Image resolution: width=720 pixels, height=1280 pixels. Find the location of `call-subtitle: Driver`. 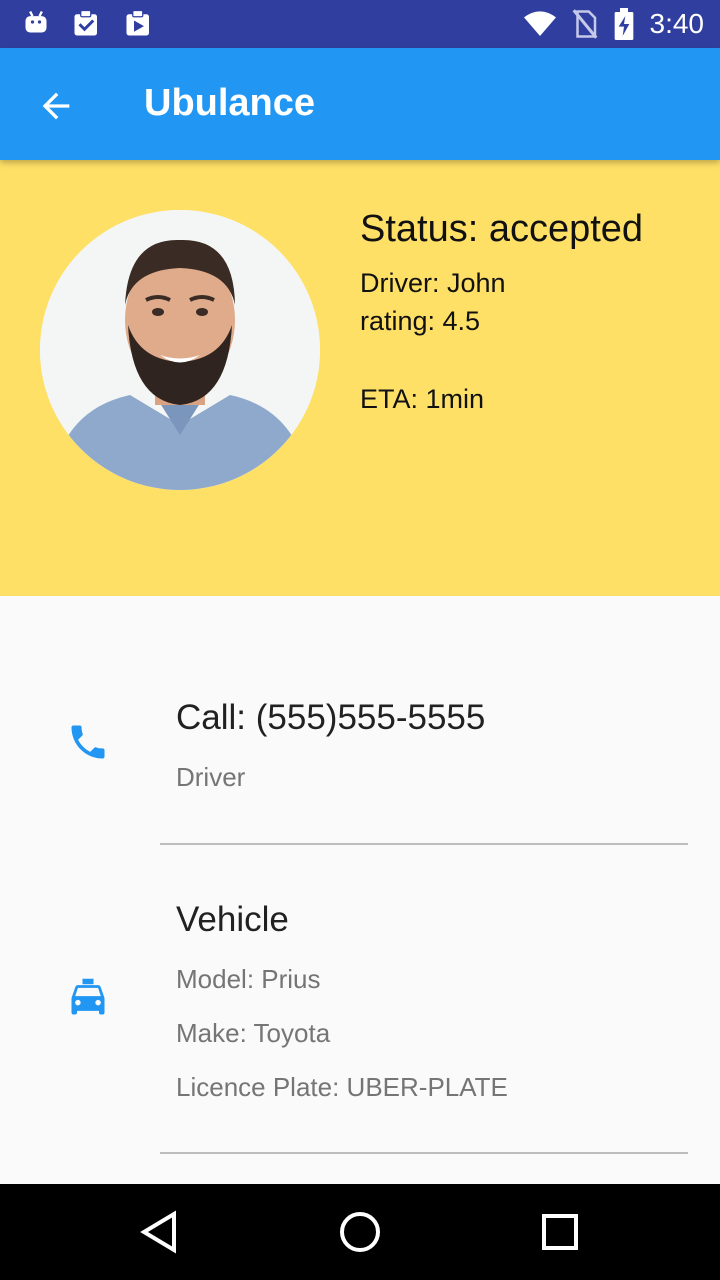

call-subtitle: Driver is located at coordinates (211, 777).